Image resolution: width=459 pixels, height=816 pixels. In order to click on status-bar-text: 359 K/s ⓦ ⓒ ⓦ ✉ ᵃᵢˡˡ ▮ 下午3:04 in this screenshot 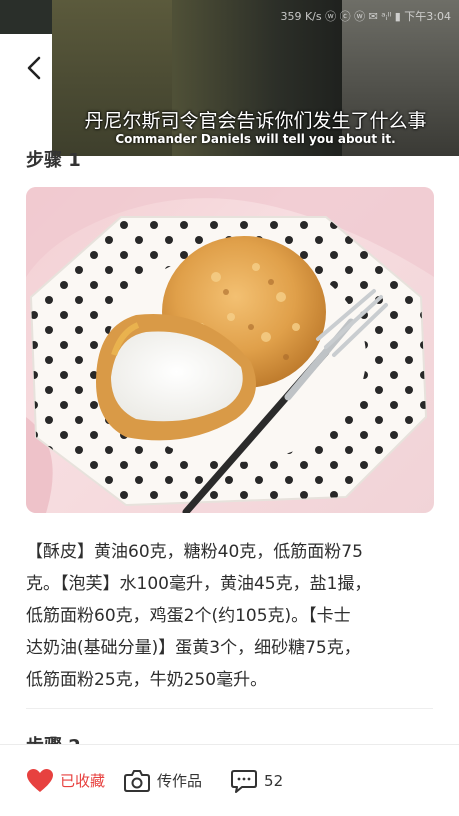, I will do `click(365, 16)`.